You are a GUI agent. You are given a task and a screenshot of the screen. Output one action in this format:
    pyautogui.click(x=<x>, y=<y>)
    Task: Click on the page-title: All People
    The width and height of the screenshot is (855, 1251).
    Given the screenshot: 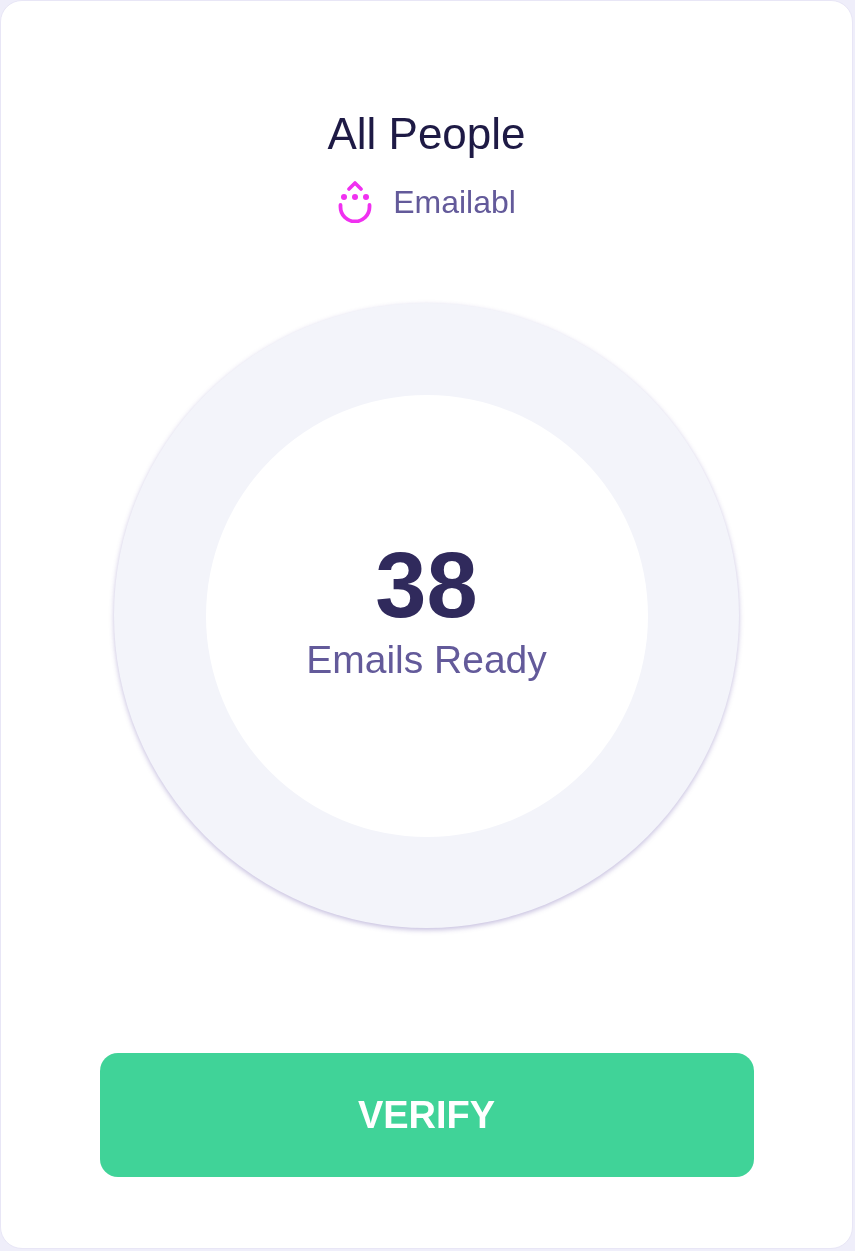 What is the action you would take?
    pyautogui.click(x=426, y=134)
    